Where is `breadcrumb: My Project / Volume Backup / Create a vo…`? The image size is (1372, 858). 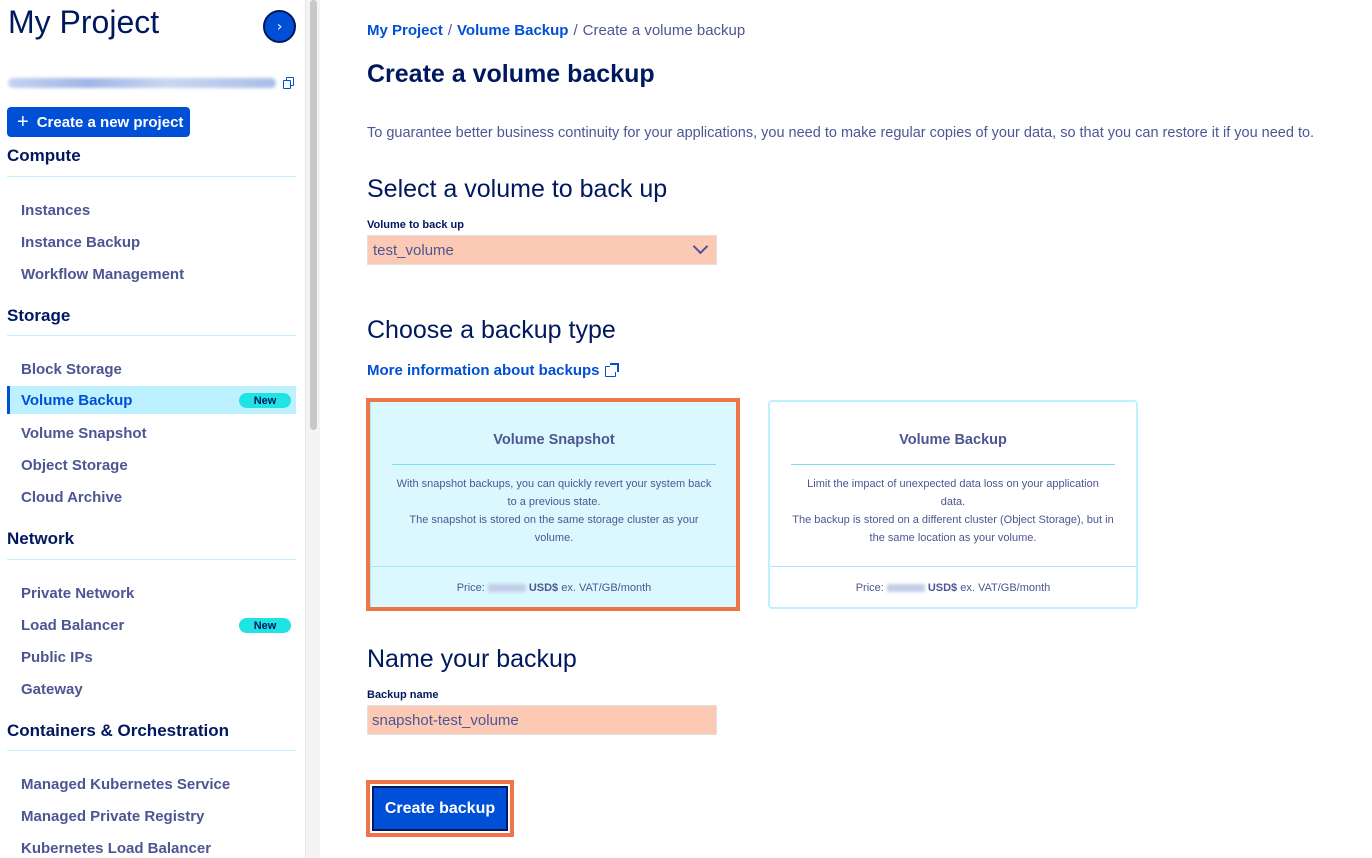 breadcrumb: My Project / Volume Backup / Create a vo… is located at coordinates (556, 30).